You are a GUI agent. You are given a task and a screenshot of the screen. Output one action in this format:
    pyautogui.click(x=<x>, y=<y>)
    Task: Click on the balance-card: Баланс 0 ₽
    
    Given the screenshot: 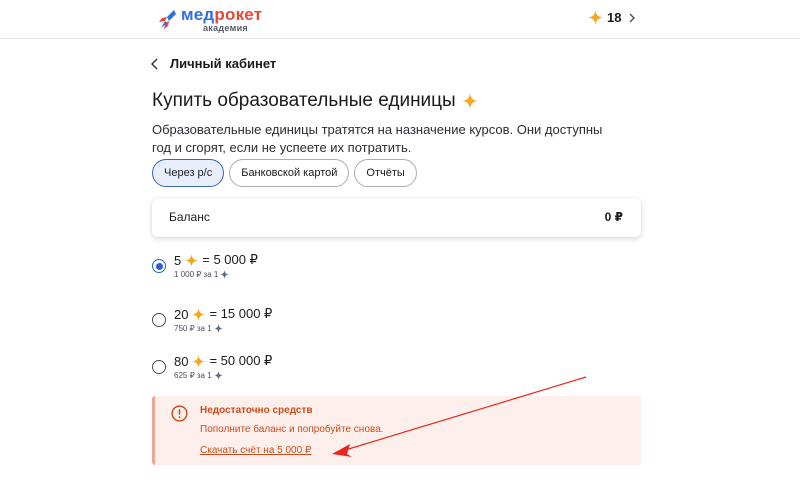 What is the action you would take?
    pyautogui.click(x=396, y=217)
    